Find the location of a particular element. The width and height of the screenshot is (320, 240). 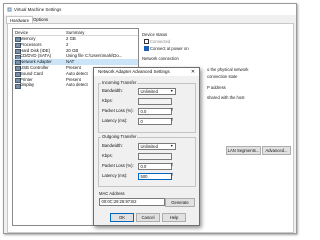

outgoing-kbps-input is located at coordinates (155, 156).